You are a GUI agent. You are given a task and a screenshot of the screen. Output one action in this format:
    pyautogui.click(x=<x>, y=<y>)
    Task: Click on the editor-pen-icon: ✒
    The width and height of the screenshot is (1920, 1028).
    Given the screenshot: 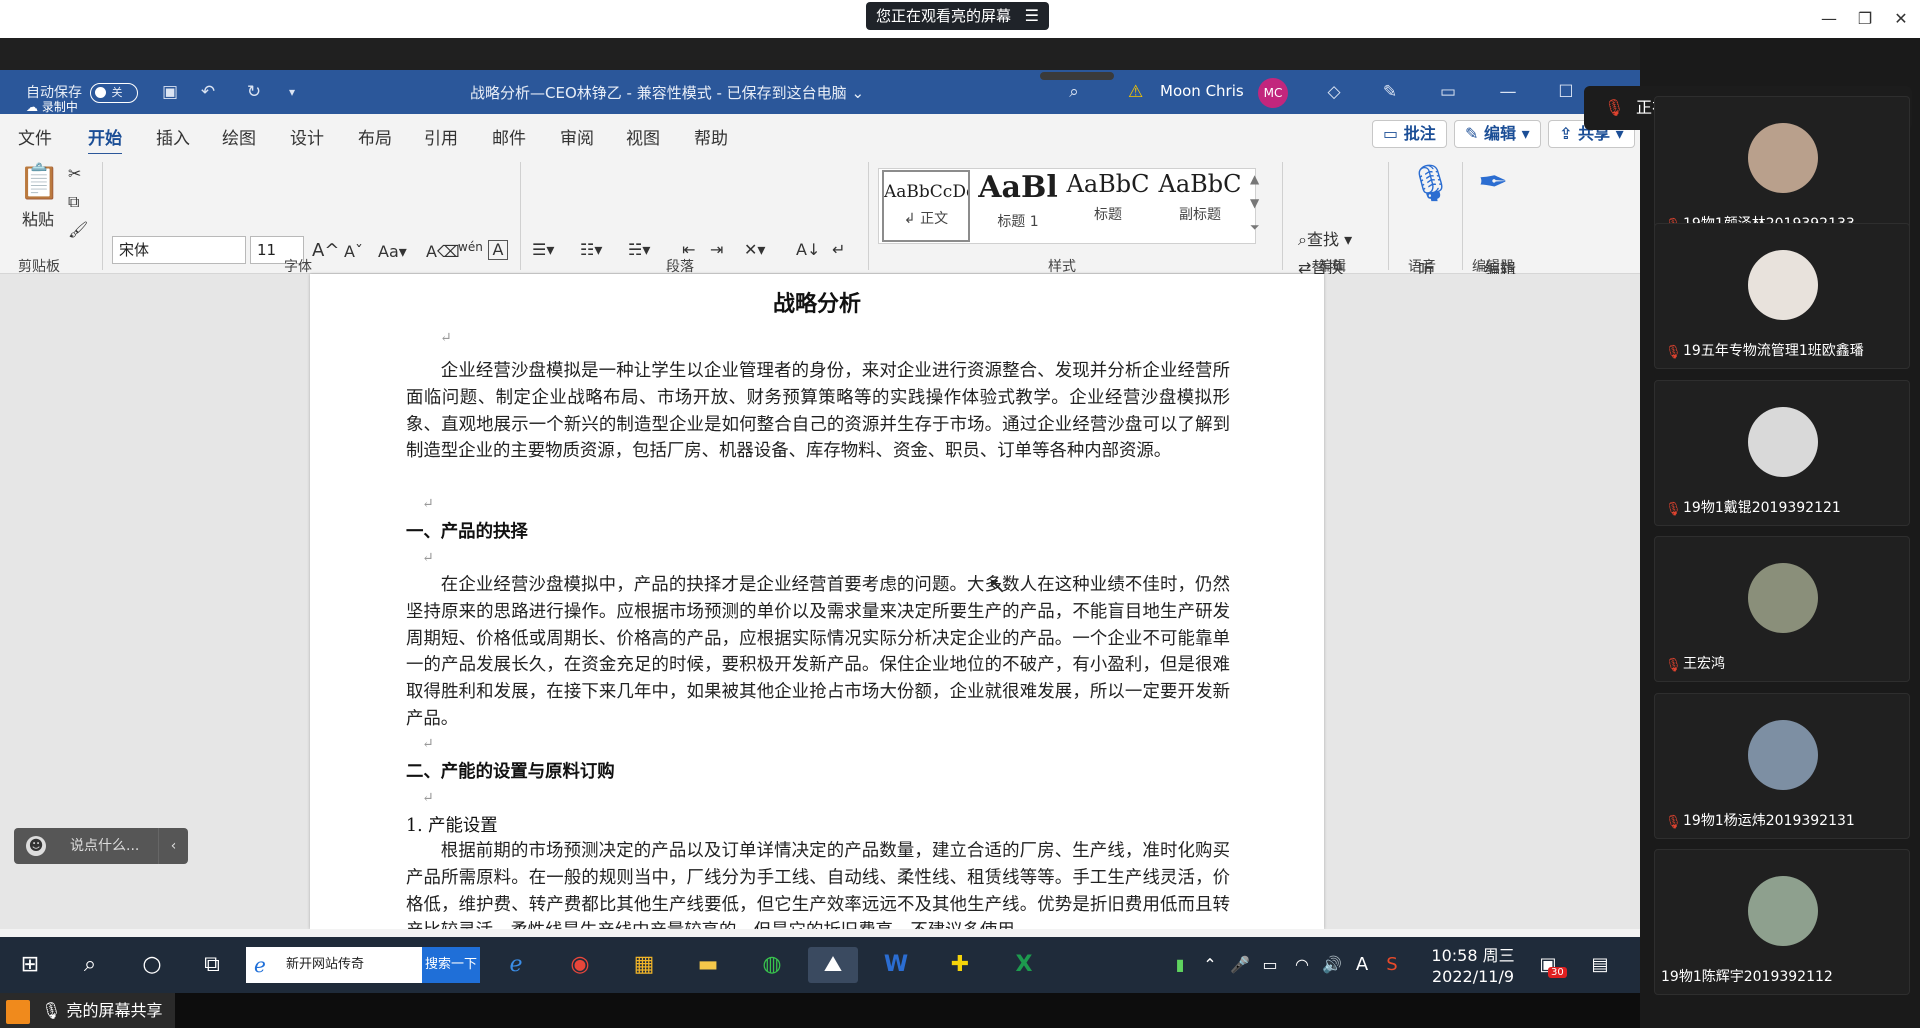 What is the action you would take?
    pyautogui.click(x=1493, y=182)
    